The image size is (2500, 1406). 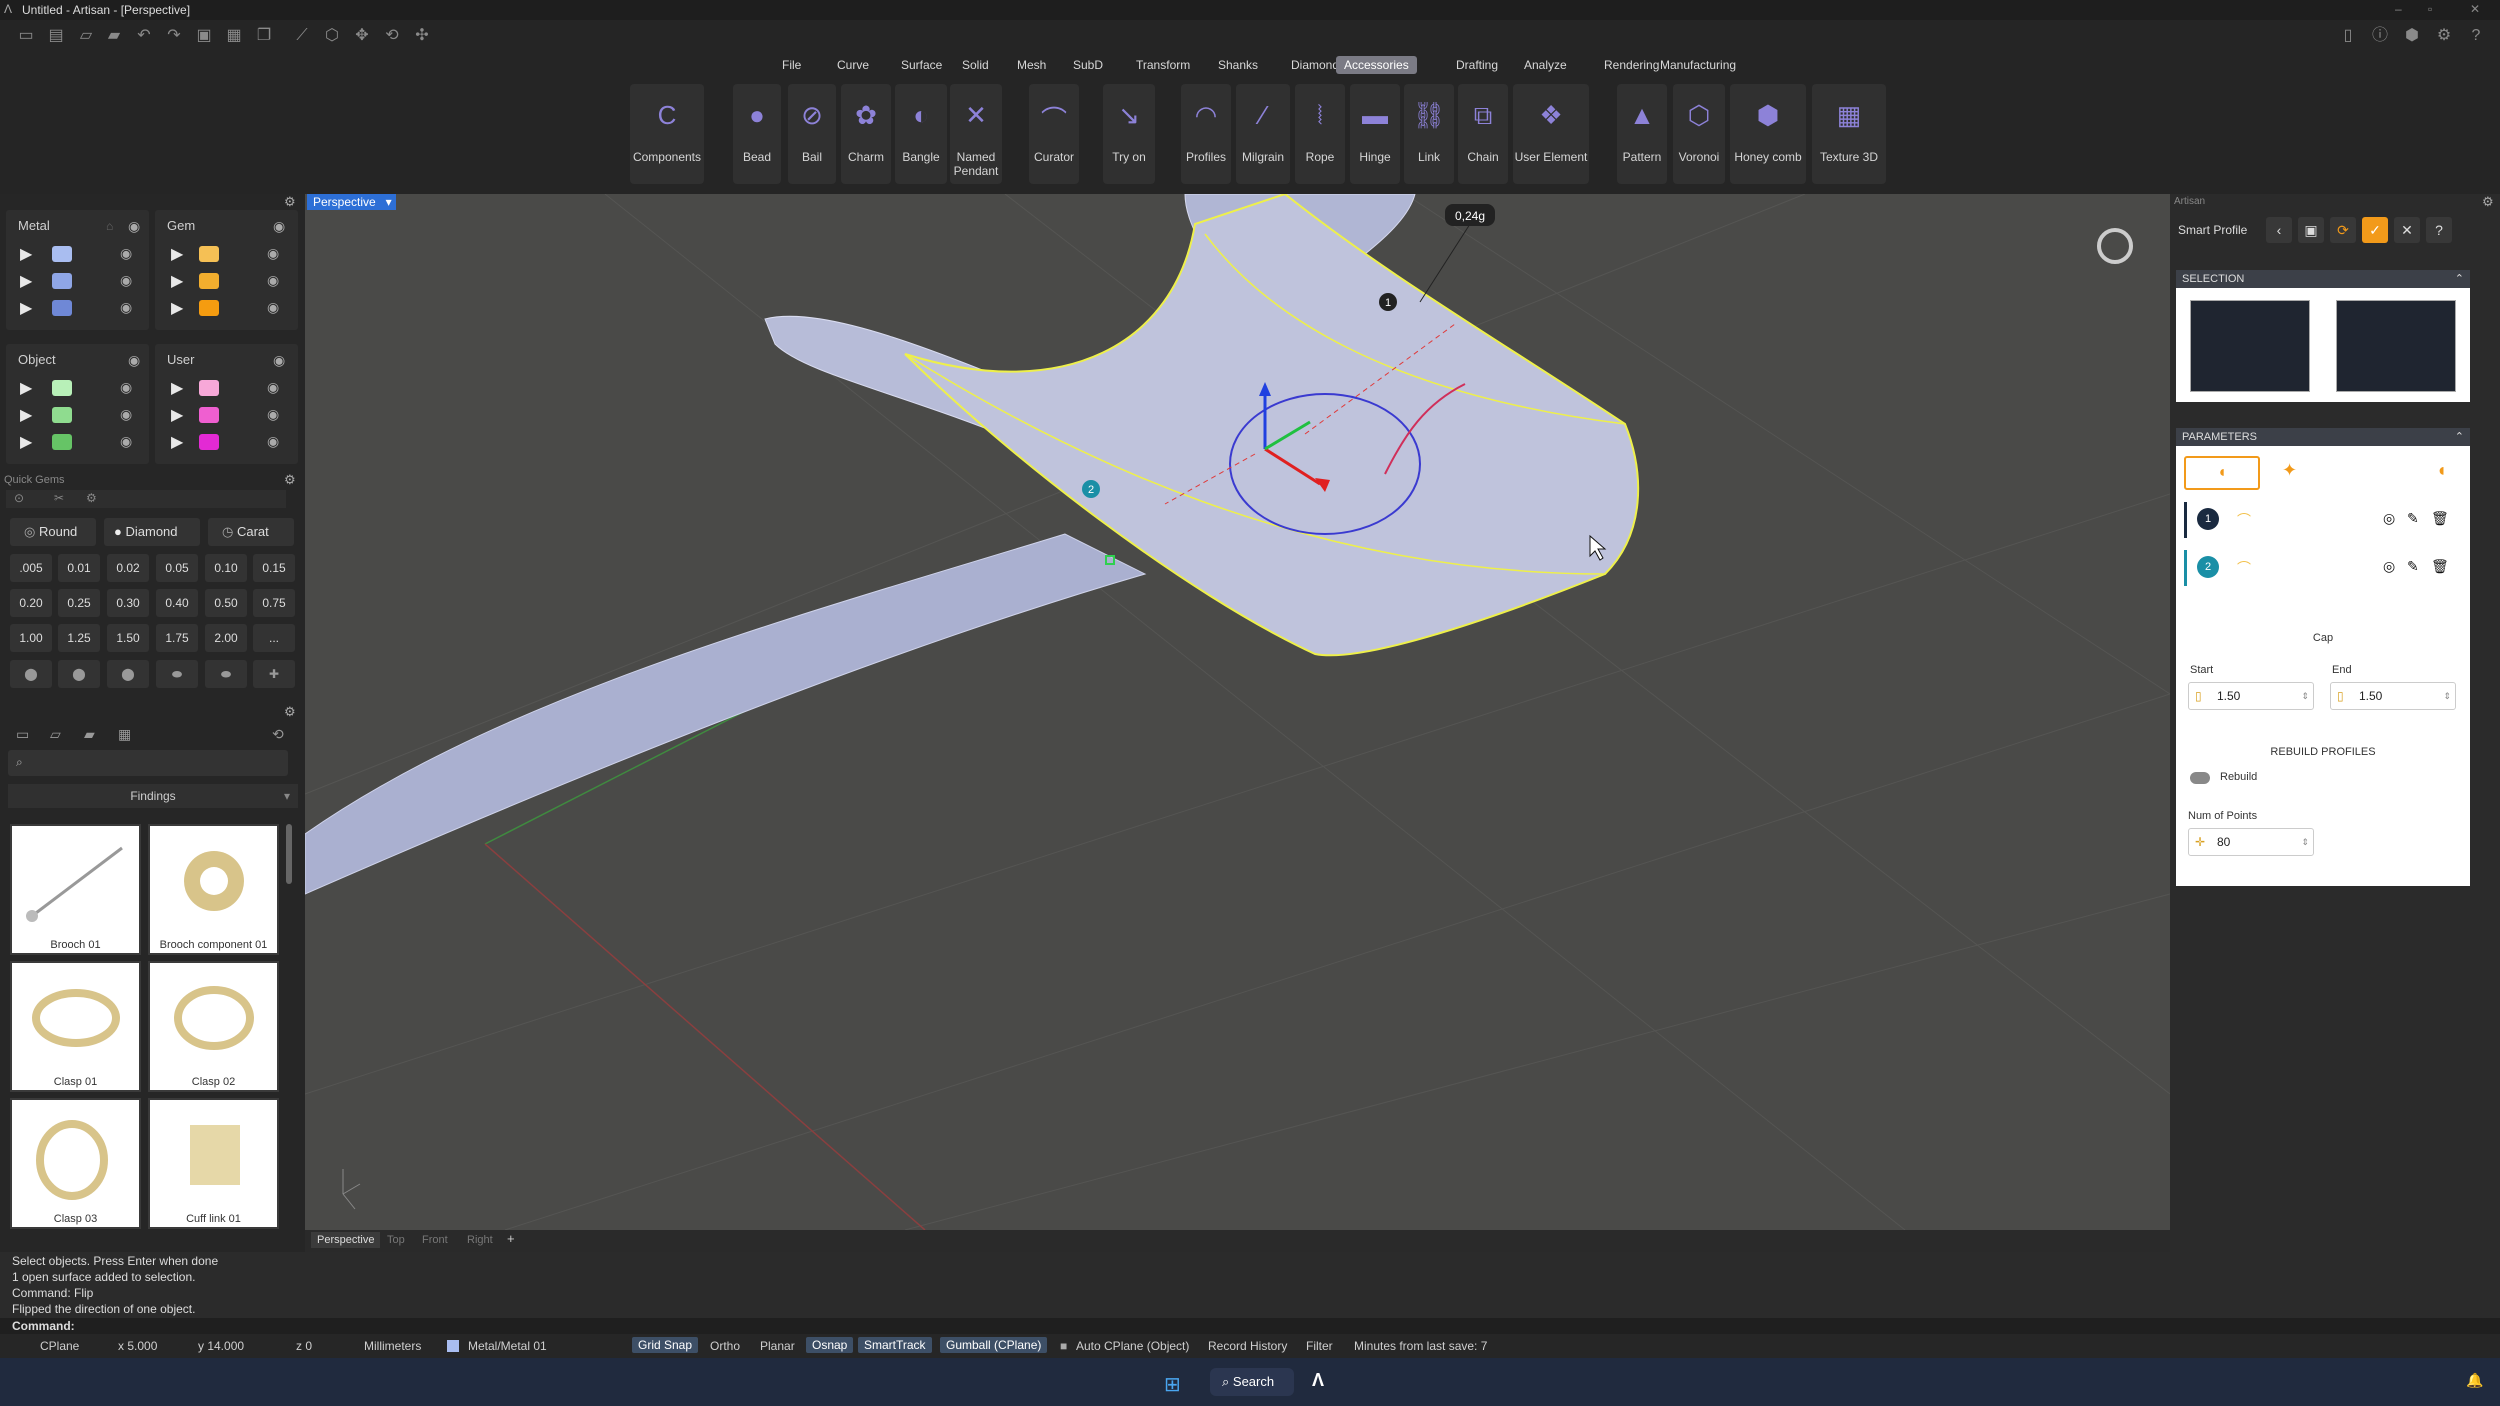 What do you see at coordinates (79, 603) in the screenshot?
I see `gem-size-button: 0.25` at bounding box center [79, 603].